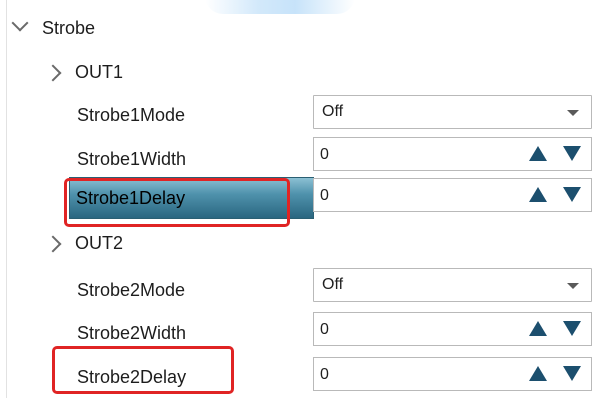 Image resolution: width=598 pixels, height=398 pixels. I want to click on strobe1mode-select: Off, so click(452, 112).